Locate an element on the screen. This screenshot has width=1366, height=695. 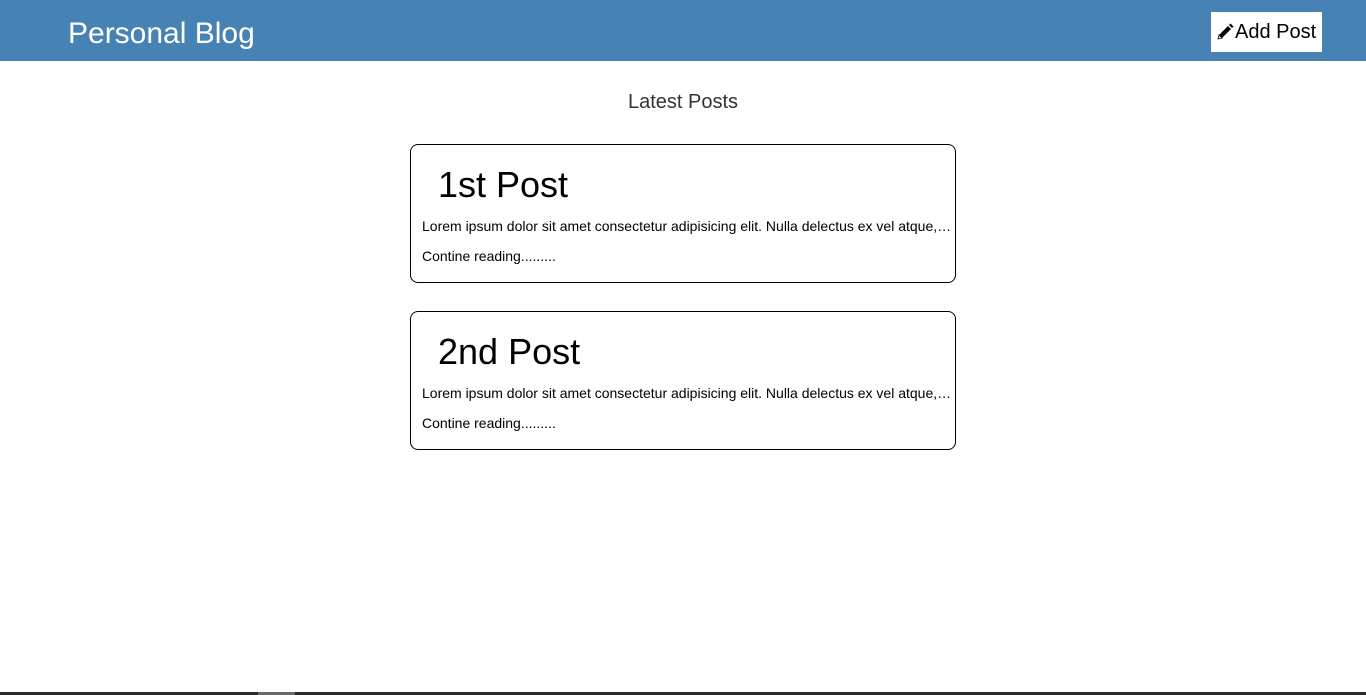
site-header: Personal Blog Add Post is located at coordinates (683, 30).